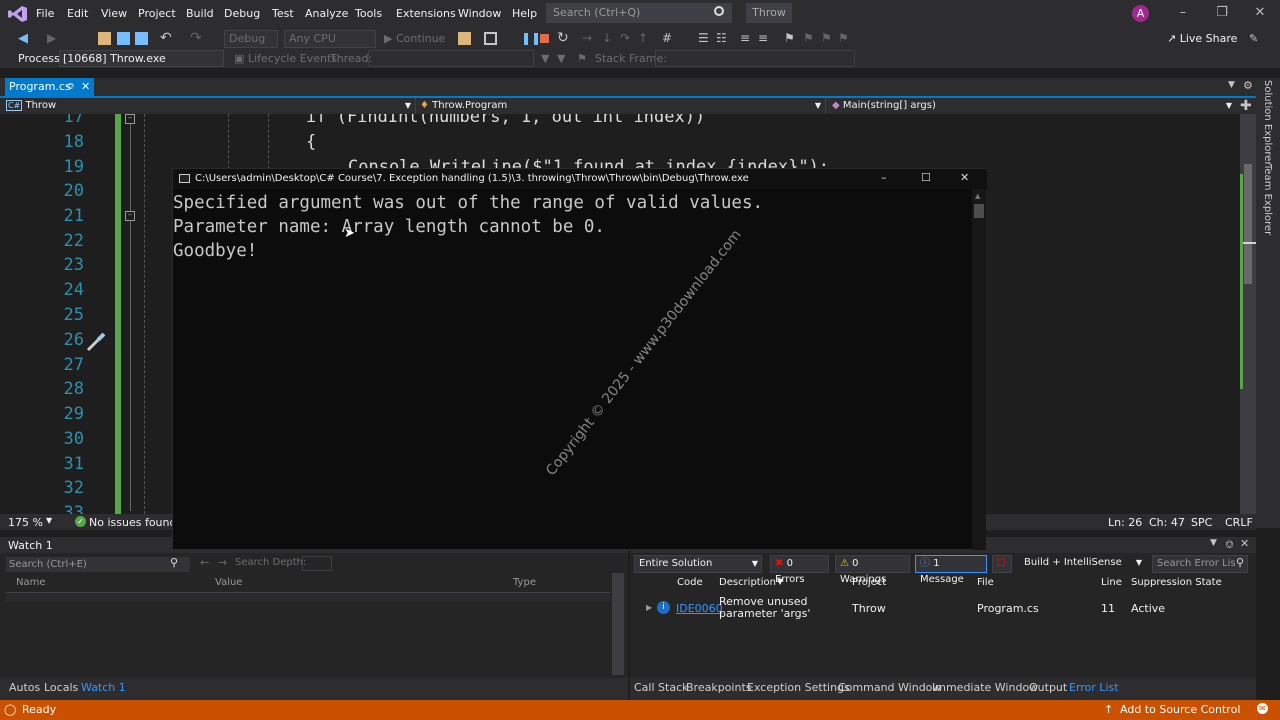 The height and width of the screenshot is (720, 1280). I want to click on split-editor-icon: ✚, so click(1246, 106).